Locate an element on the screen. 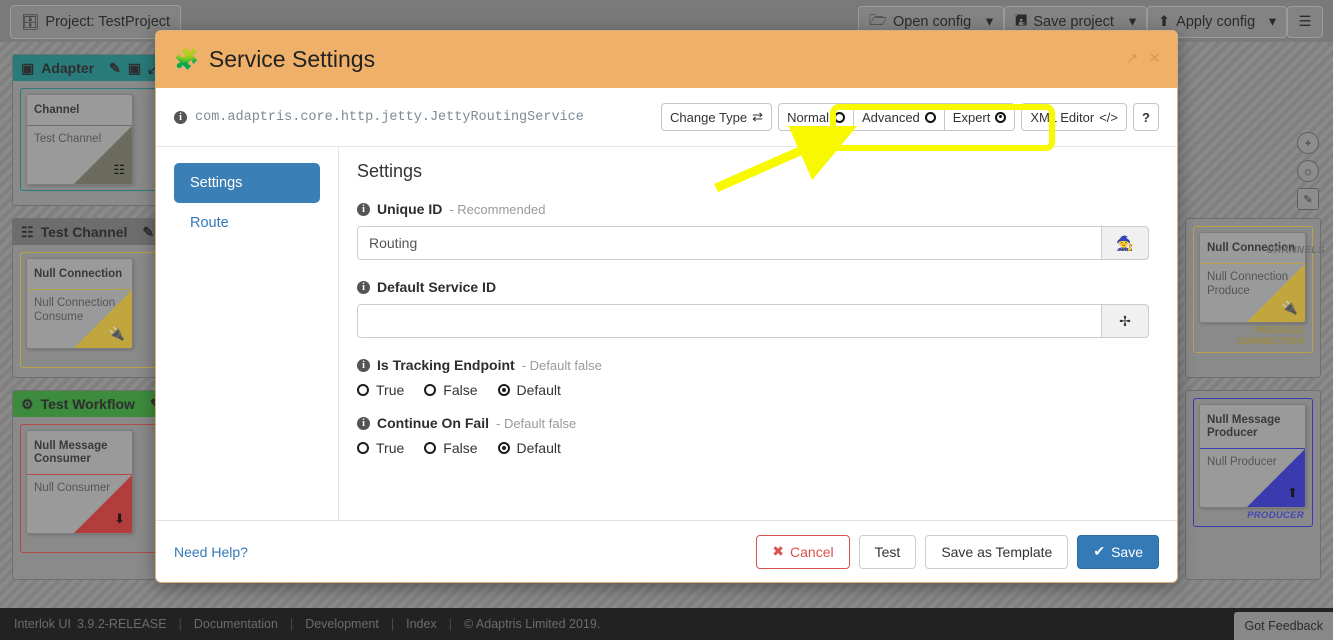 The image size is (1333, 640). node-tag: PRODUCER is located at coordinates (1275, 516).